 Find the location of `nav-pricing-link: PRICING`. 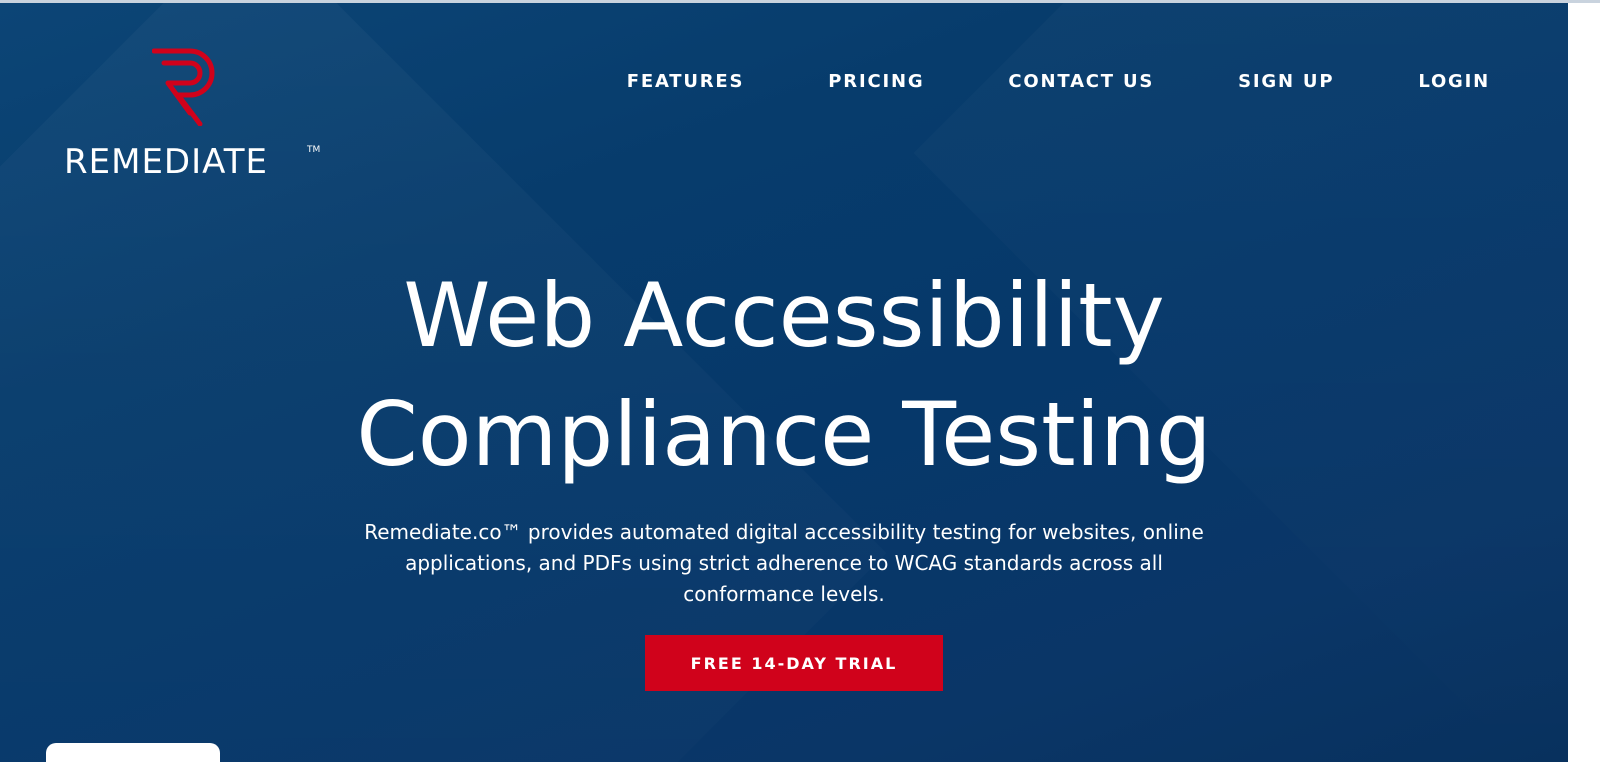

nav-pricing-link: PRICING is located at coordinates (876, 82).